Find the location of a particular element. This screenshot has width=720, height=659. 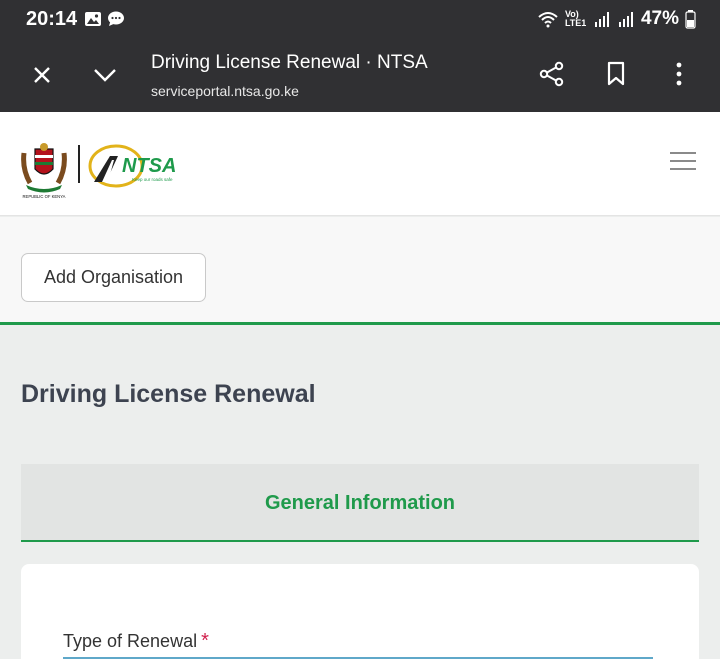

close-tab-button is located at coordinates (42, 75).